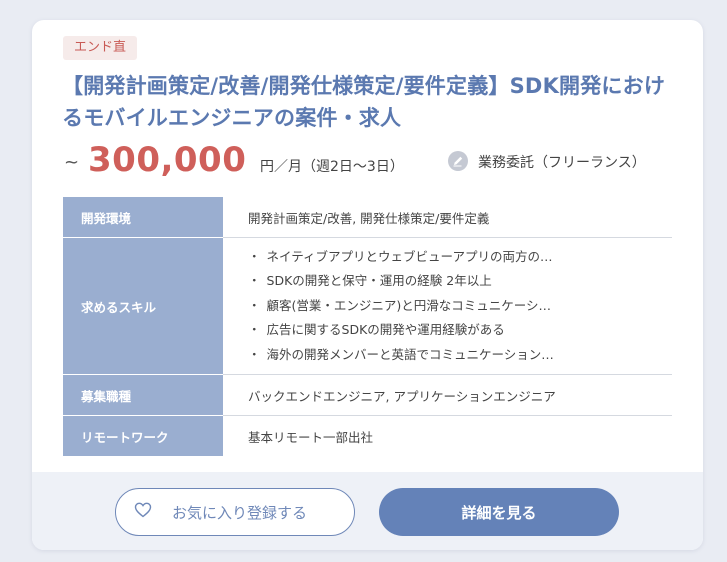 The height and width of the screenshot is (562, 727). Describe the element at coordinates (458, 161) in the screenshot. I see `pencil-icon` at that location.